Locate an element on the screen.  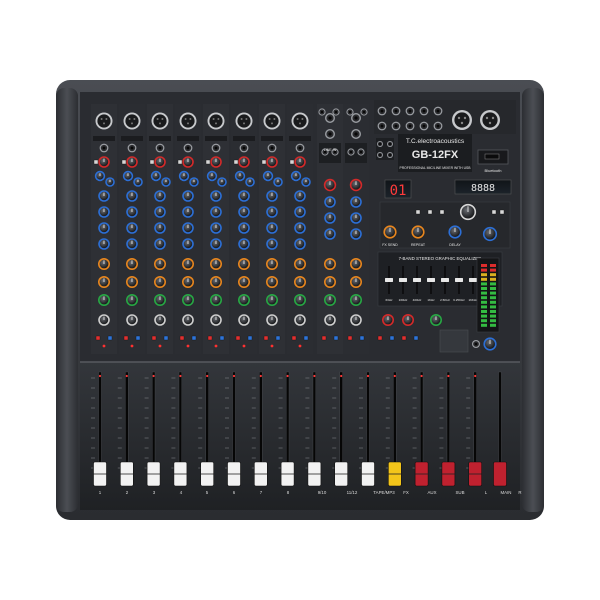
fader-cap is located at coordinates (500, 474).